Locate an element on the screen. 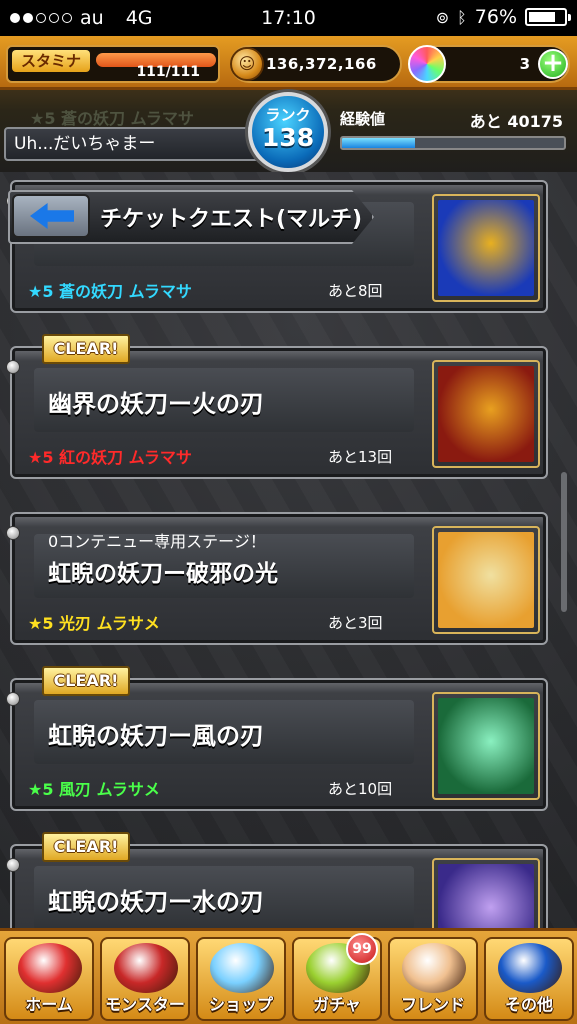 The height and width of the screenshot is (1024, 577). stamina-value: 111/111 is located at coordinates (168, 72).